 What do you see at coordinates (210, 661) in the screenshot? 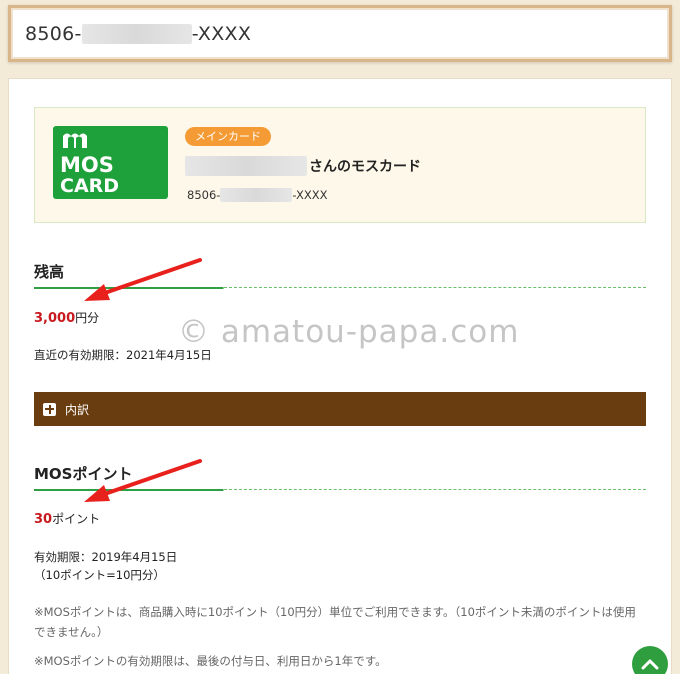
I see `points-note-expiry: ※MOSポイントの有効期限は、最後の付与日、利用日から1年です。` at bounding box center [210, 661].